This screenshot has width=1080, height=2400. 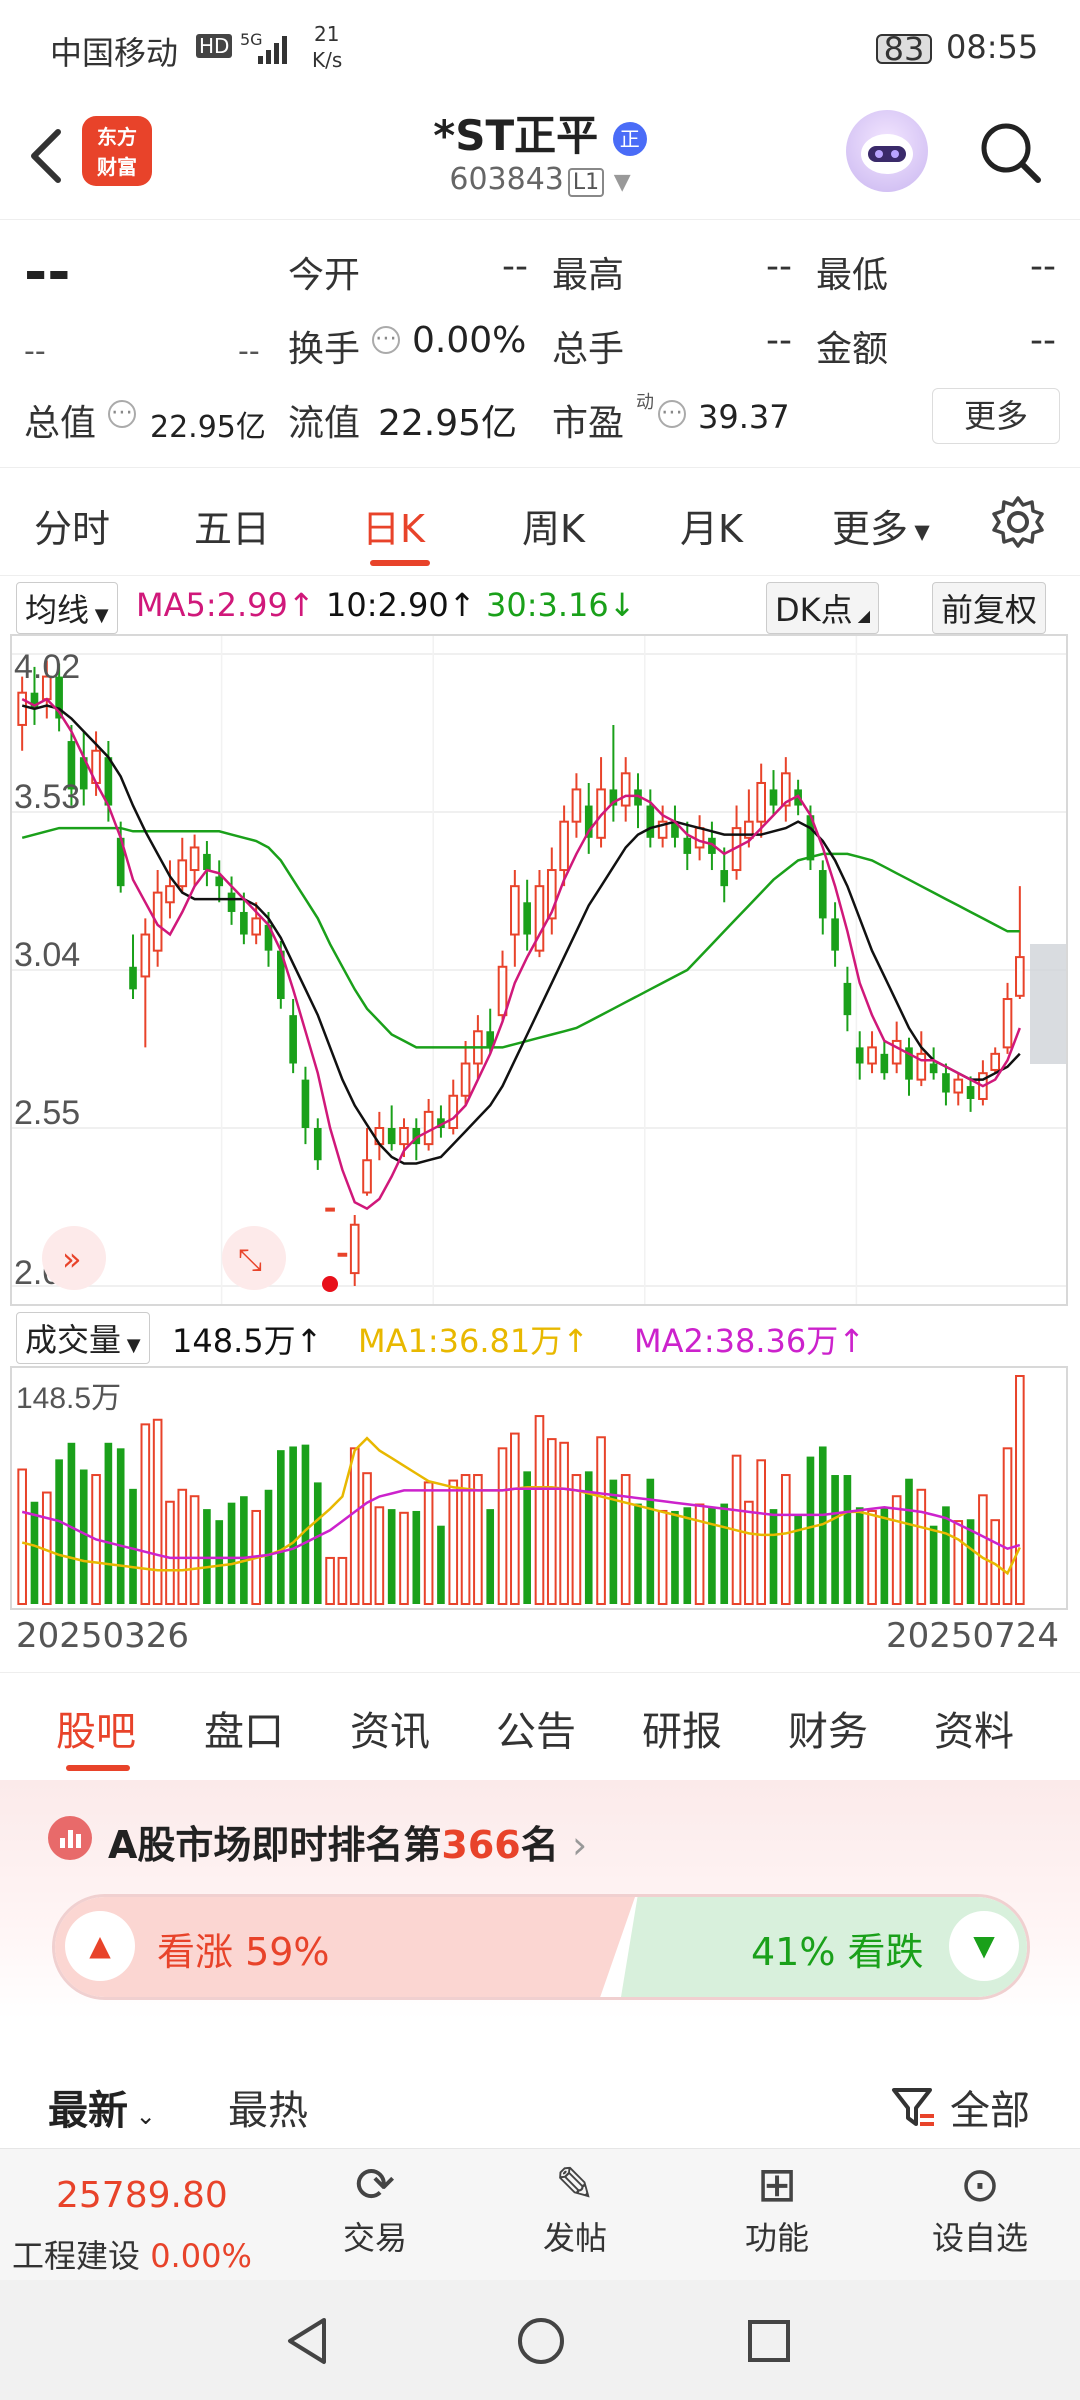 What do you see at coordinates (553, 525) in the screenshot?
I see `tab-weekly-k: 周K` at bounding box center [553, 525].